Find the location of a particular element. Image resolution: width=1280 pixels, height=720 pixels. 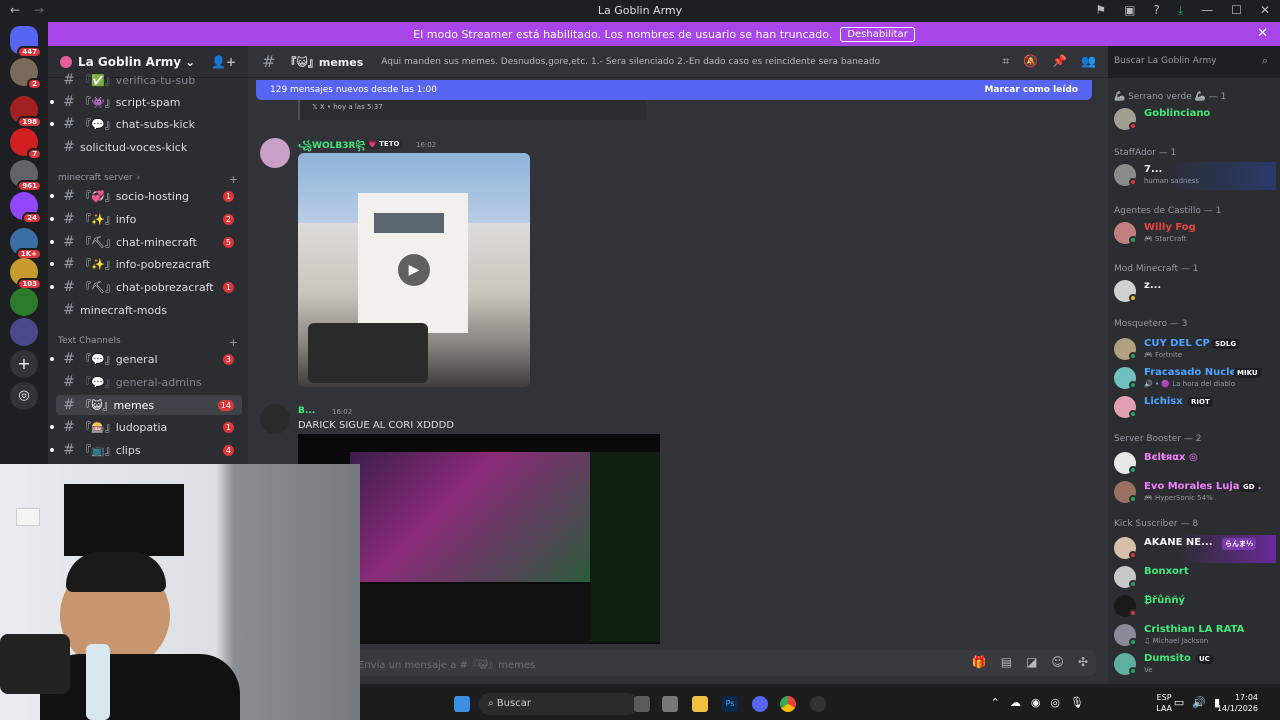

disable-streamer-button: Deshabilitar is located at coordinates (877, 34).